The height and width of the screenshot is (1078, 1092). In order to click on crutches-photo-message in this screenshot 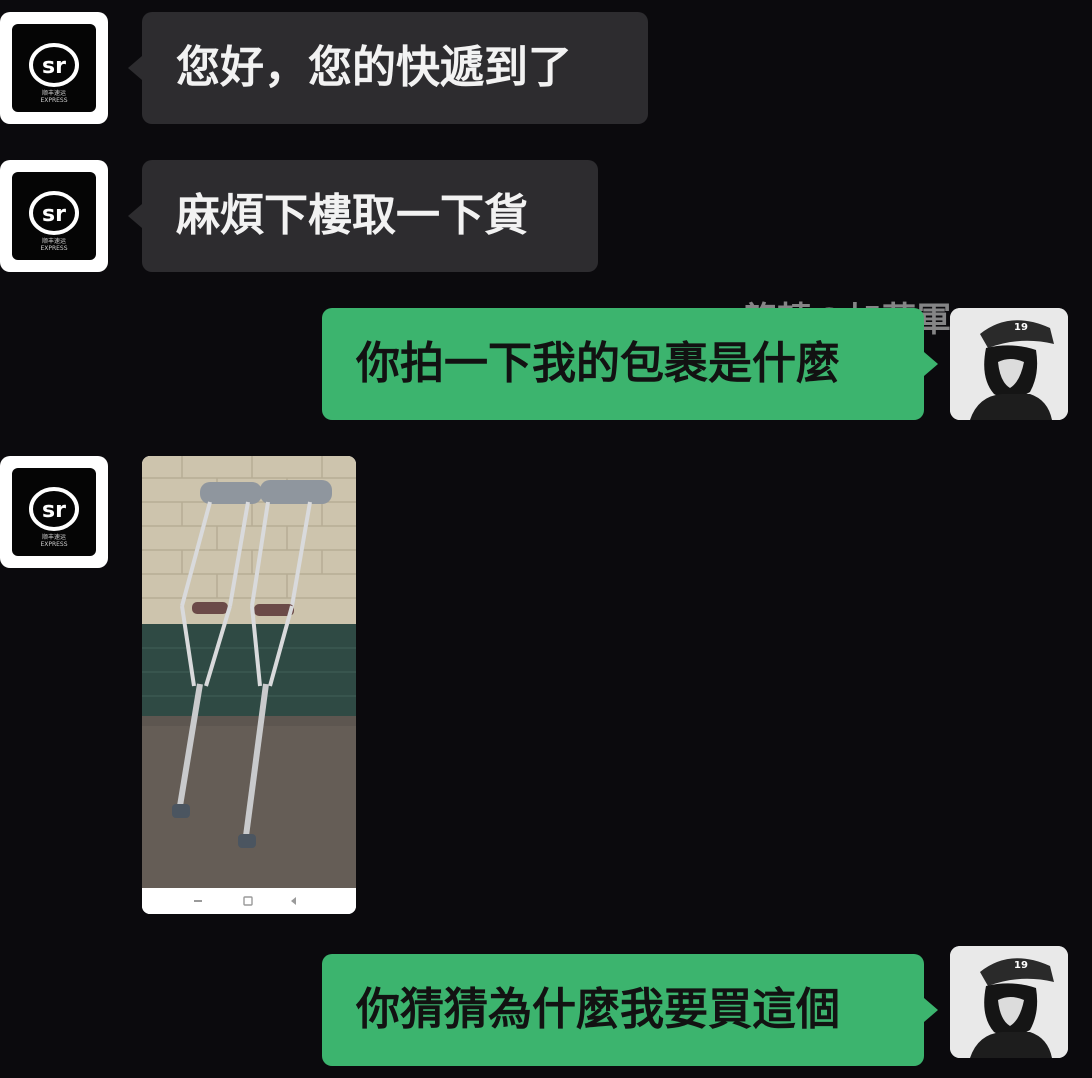, I will do `click(249, 685)`.